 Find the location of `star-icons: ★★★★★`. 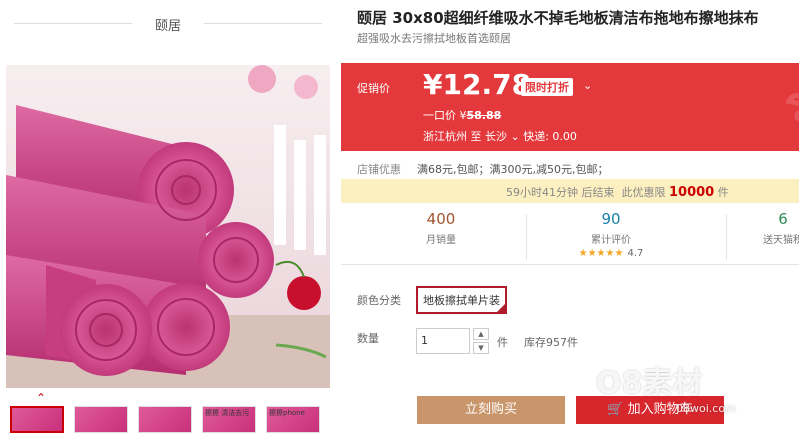

star-icons: ★★★★★ is located at coordinates (601, 253).